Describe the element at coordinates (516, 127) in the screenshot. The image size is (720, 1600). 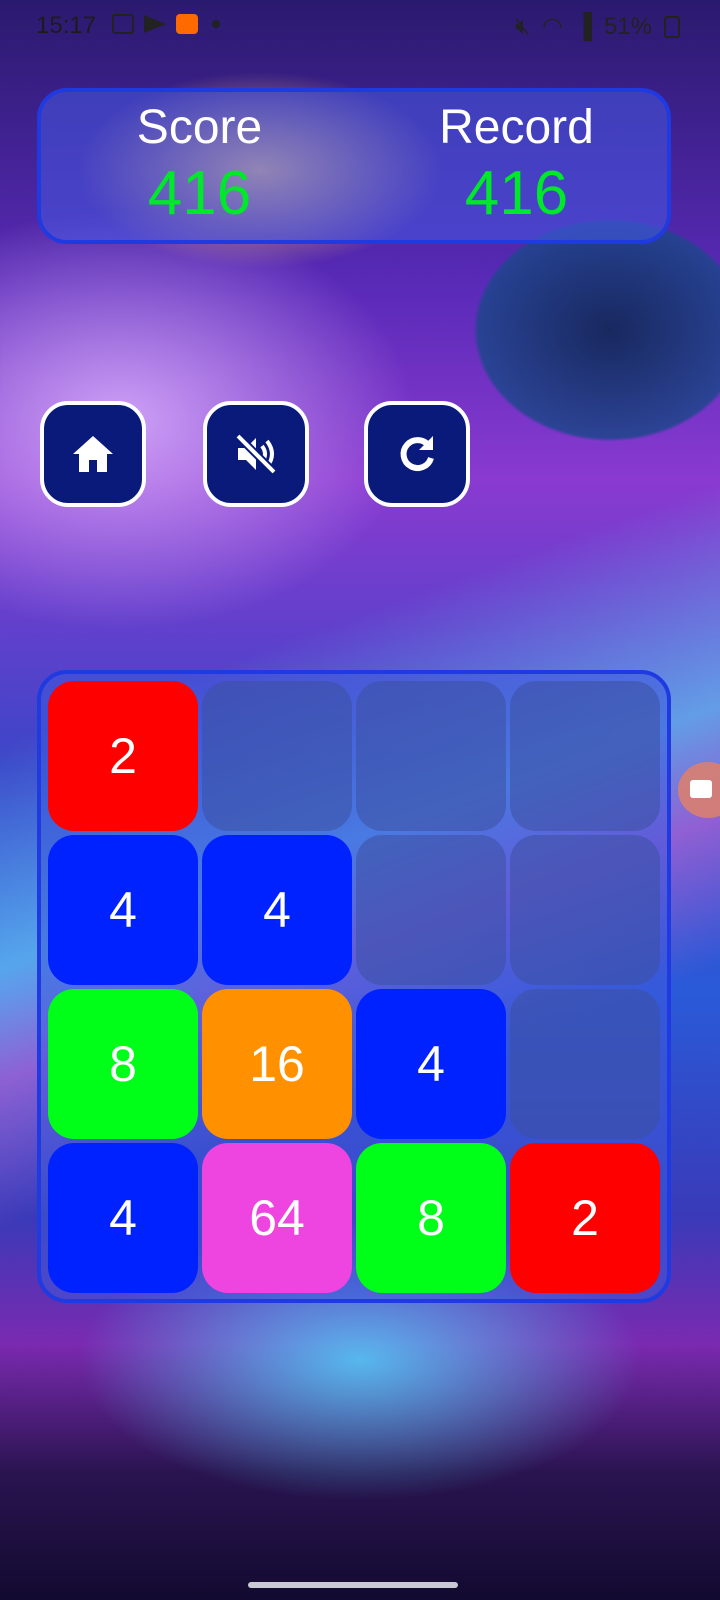
I see `record-label: Record` at that location.